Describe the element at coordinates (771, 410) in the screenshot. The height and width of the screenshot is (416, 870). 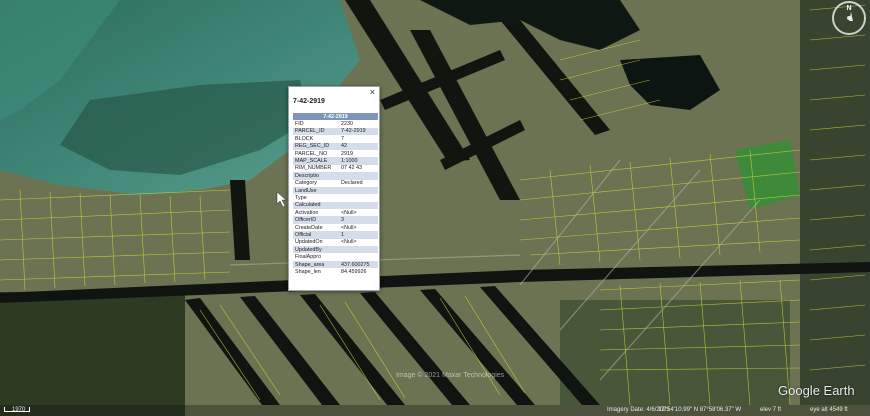
I see `elevation: elev 7 ft` at that location.